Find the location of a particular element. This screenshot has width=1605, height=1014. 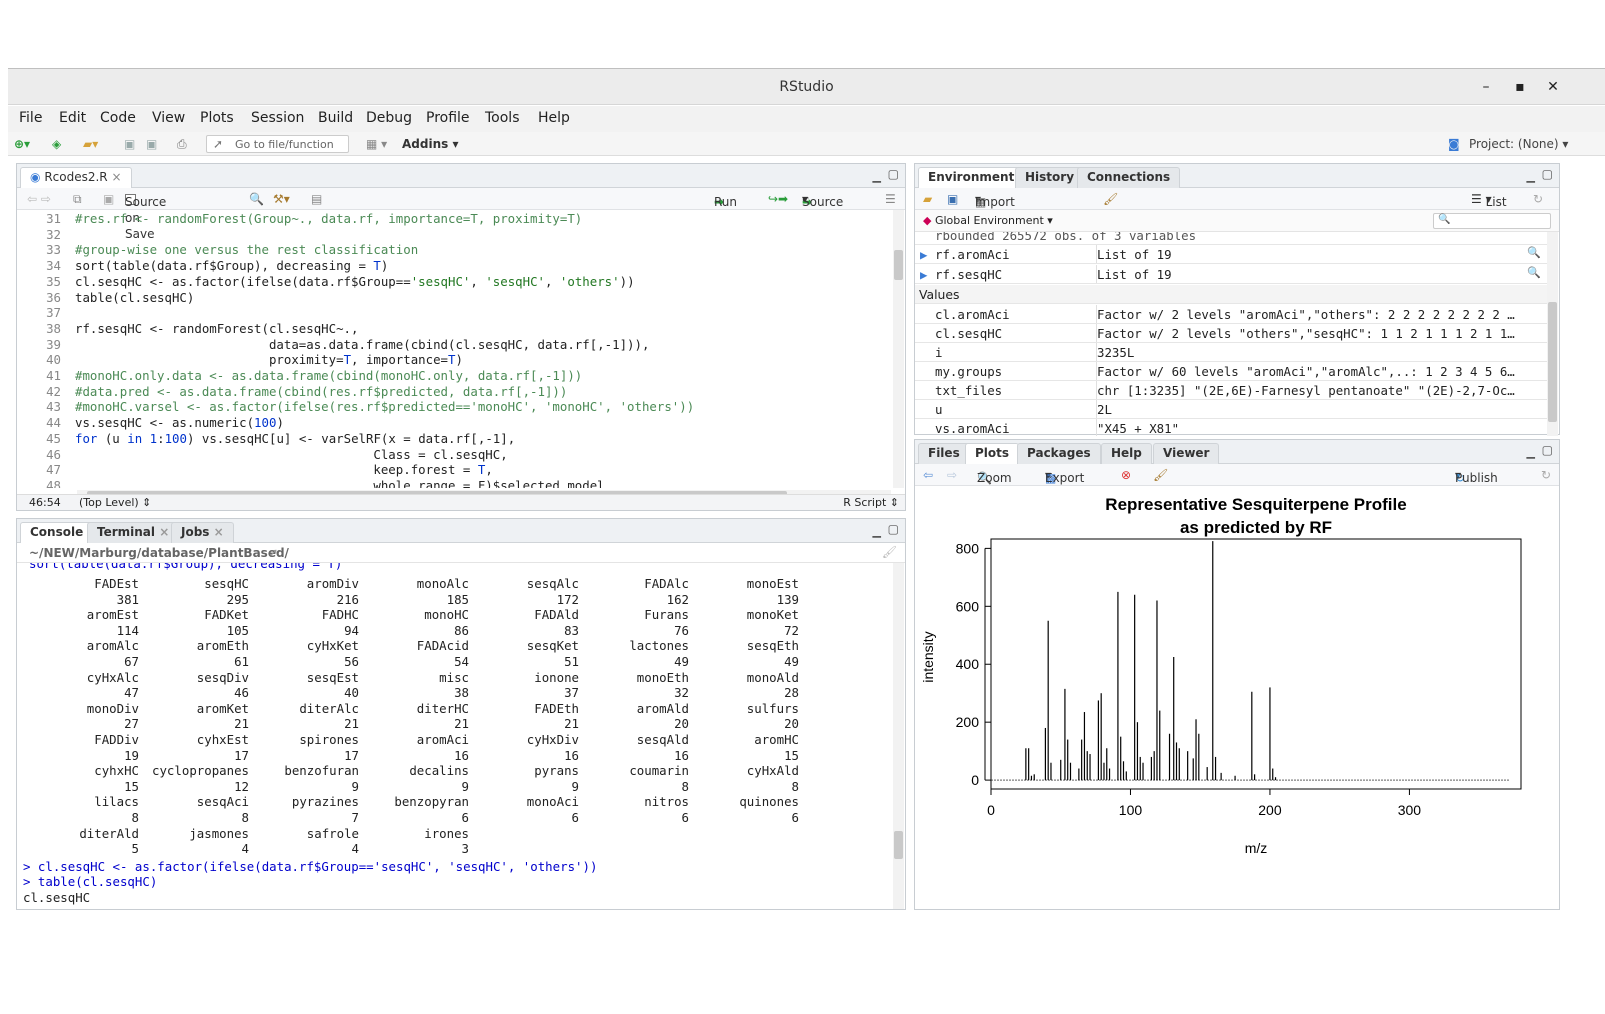

close-tab-icon: × is located at coordinates (116, 177).